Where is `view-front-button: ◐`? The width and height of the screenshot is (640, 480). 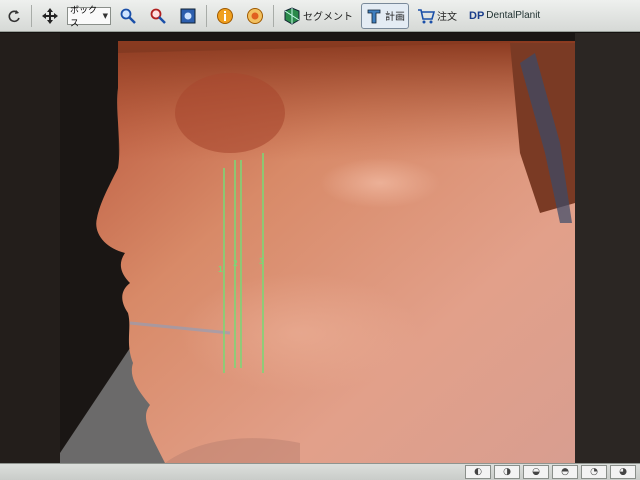
view-front-button: ◐ is located at coordinates (478, 472).